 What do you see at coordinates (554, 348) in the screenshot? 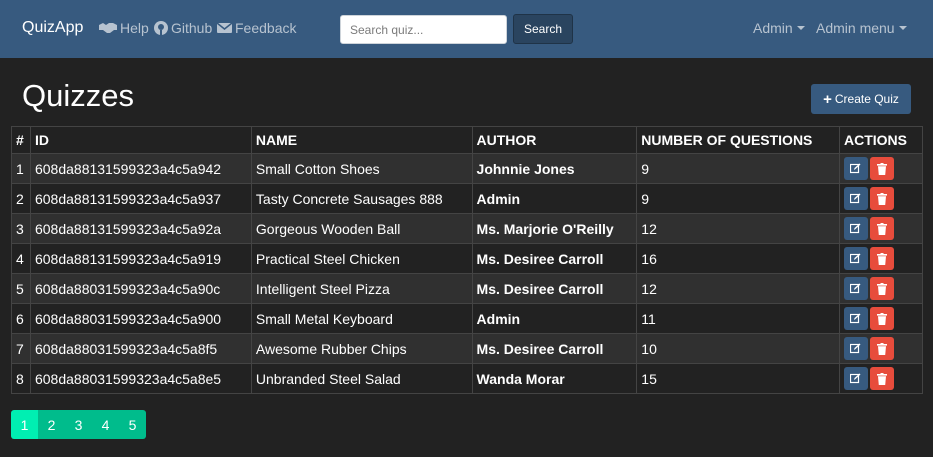
I see `quiz-author: Ms. Desiree Carroll` at bounding box center [554, 348].